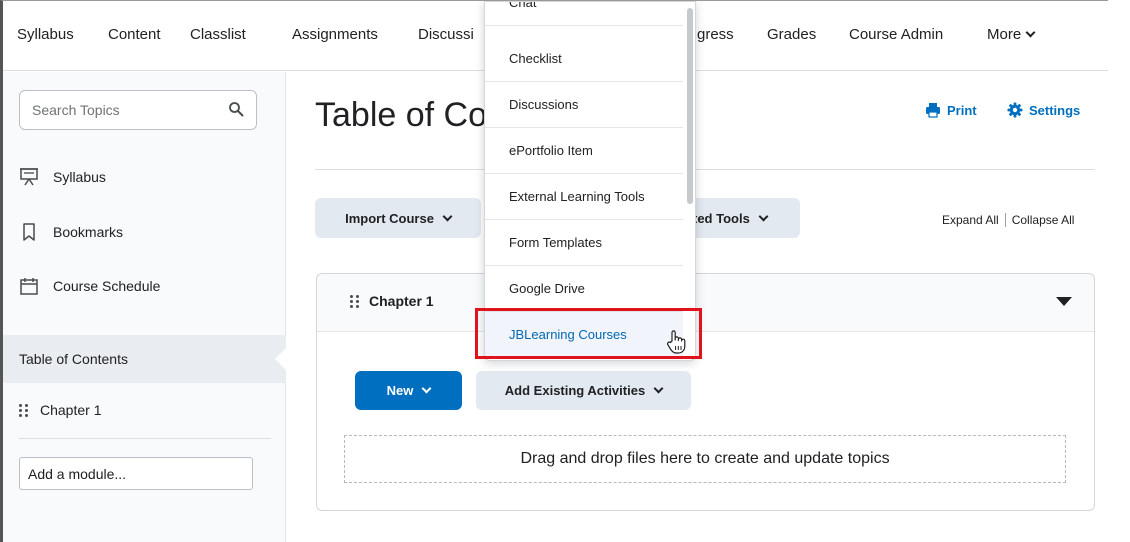  I want to click on related-tools-label: ted Tools, so click(721, 218).